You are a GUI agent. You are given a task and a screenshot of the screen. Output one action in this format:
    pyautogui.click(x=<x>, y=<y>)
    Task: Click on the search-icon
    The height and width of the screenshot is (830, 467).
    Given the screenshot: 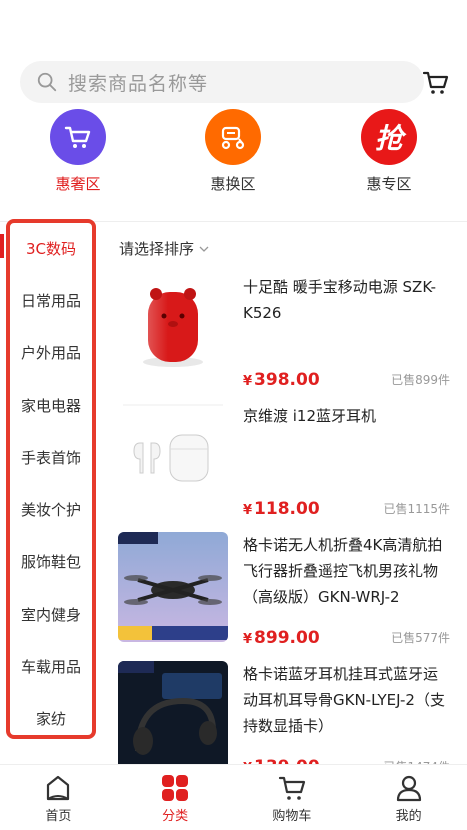 What is the action you would take?
    pyautogui.click(x=47, y=82)
    